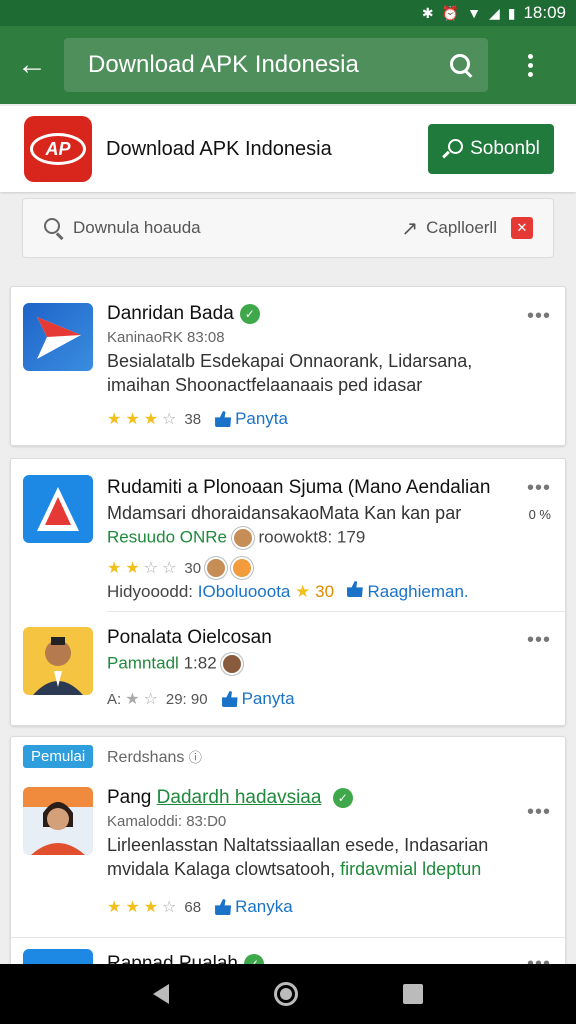 Image resolution: width=576 pixels, height=1024 pixels. What do you see at coordinates (189, 637) in the screenshot?
I see `item-title: Ponalata Oielcosan` at bounding box center [189, 637].